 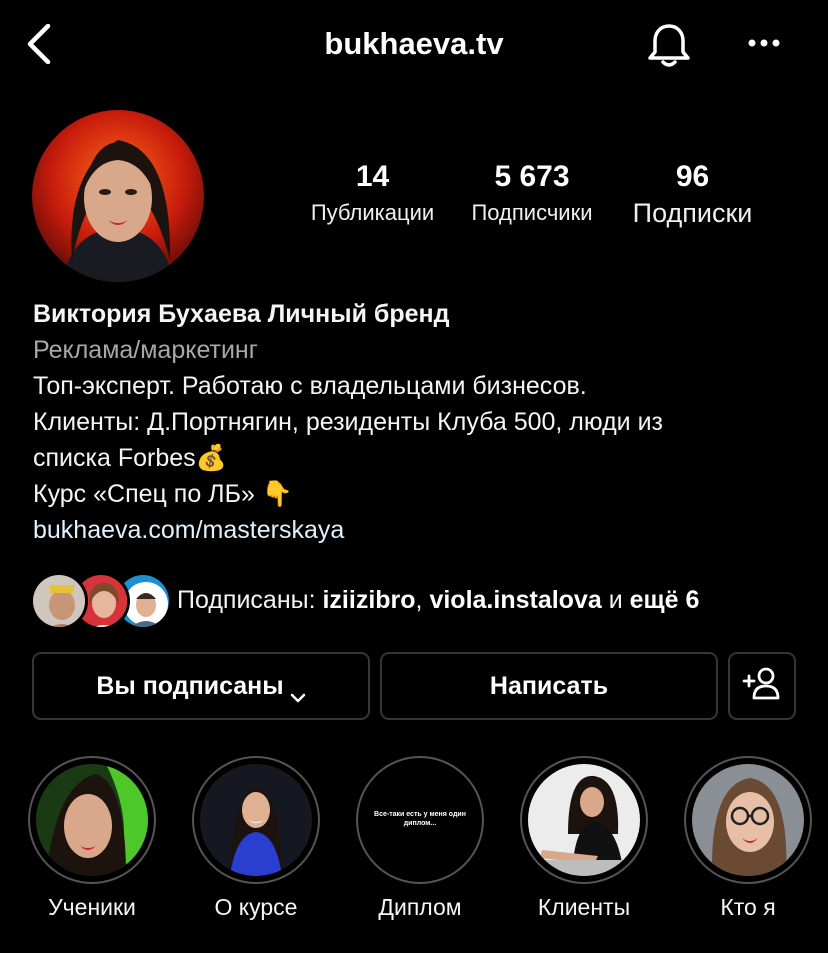 I want to click on following-button-label: Вы подписаны, so click(x=190, y=685).